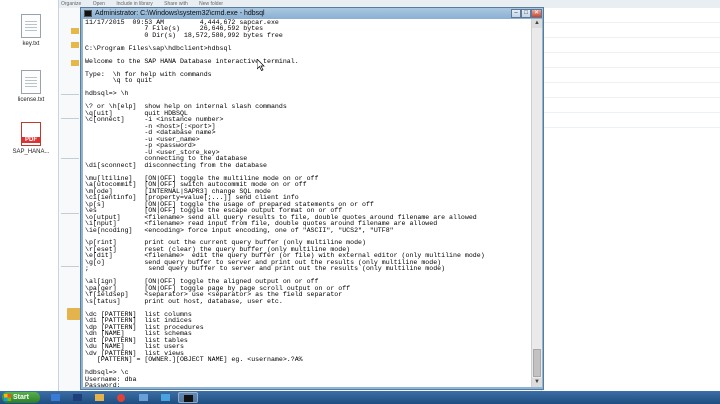  What do you see at coordinates (536, 13) in the screenshot?
I see `close-button: ✕` at bounding box center [536, 13].